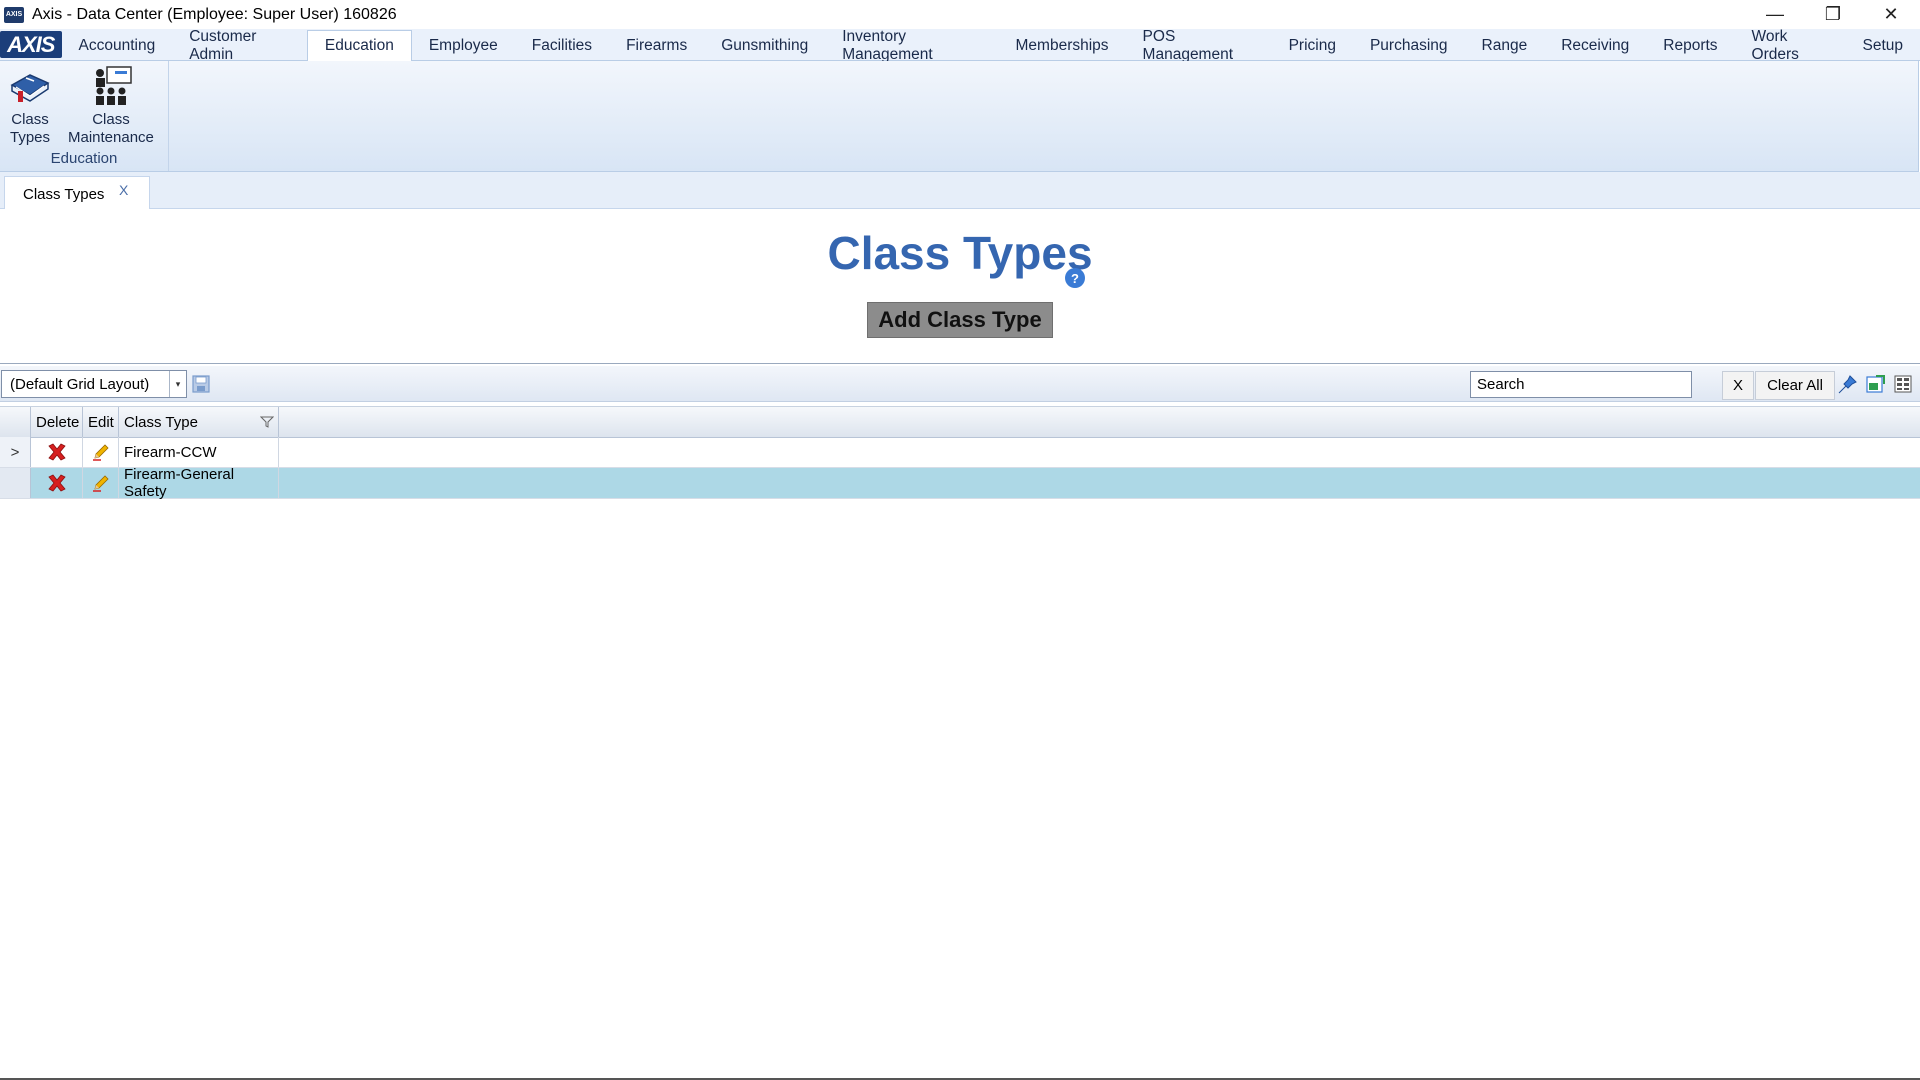  Describe the element at coordinates (463, 45) in the screenshot. I see `menu-tab-employee: Employee` at that location.